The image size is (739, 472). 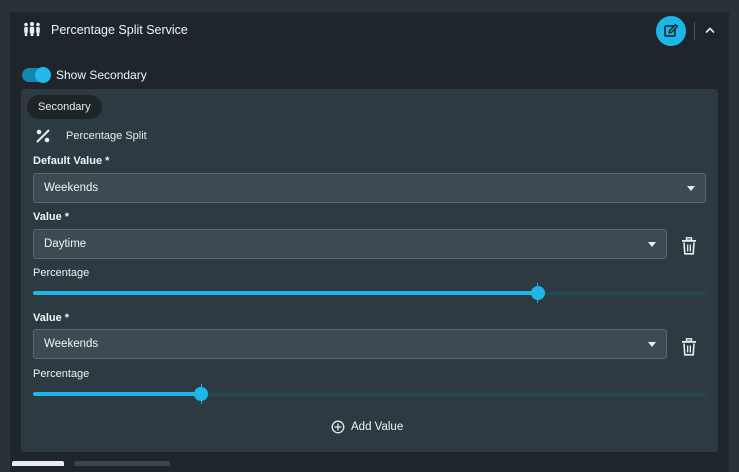 What do you see at coordinates (101, 75) in the screenshot?
I see `show-secondary-label: Show Secondary` at bounding box center [101, 75].